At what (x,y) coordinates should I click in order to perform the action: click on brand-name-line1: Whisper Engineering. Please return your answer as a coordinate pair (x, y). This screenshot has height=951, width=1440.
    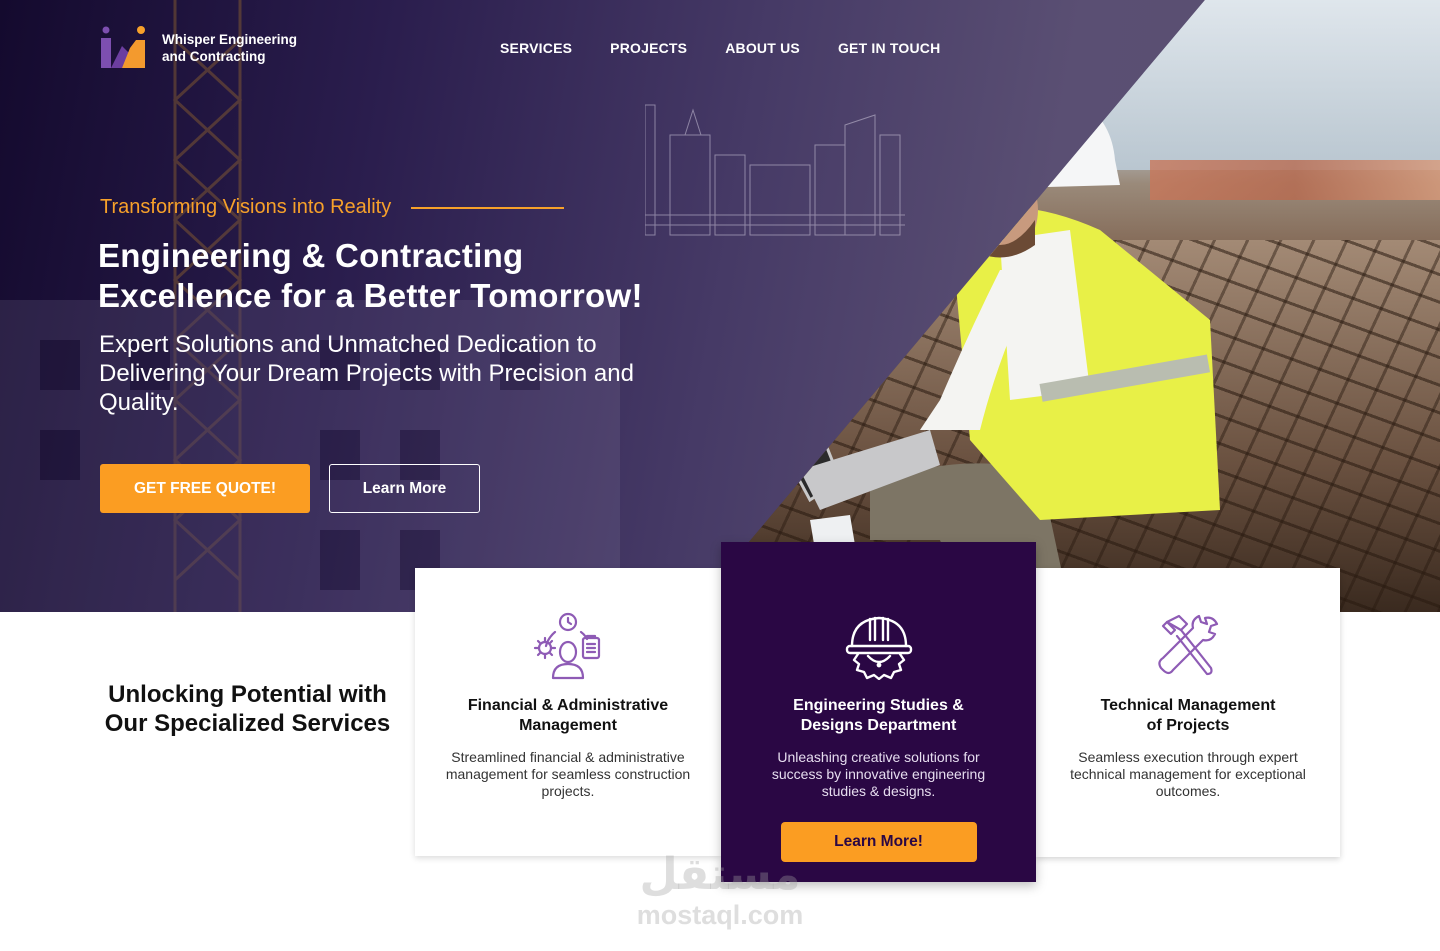
    Looking at the image, I should click on (230, 39).